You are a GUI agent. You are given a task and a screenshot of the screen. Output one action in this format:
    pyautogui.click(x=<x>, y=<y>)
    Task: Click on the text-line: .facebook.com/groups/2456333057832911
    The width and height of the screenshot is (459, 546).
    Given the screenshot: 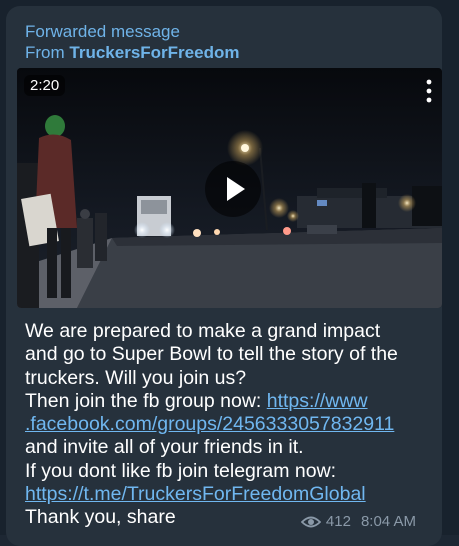 What is the action you would take?
    pyautogui.click(x=230, y=424)
    